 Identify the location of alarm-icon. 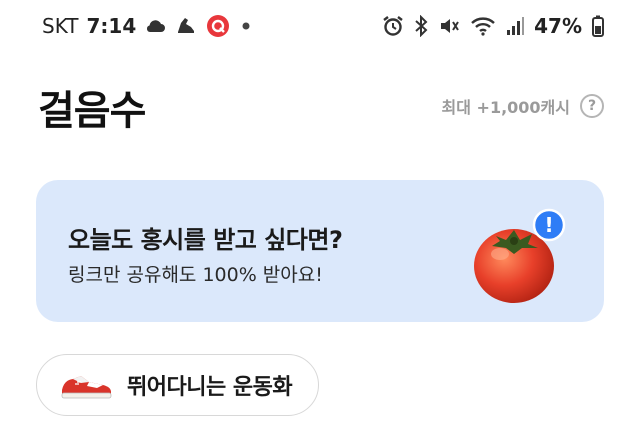
(393, 26).